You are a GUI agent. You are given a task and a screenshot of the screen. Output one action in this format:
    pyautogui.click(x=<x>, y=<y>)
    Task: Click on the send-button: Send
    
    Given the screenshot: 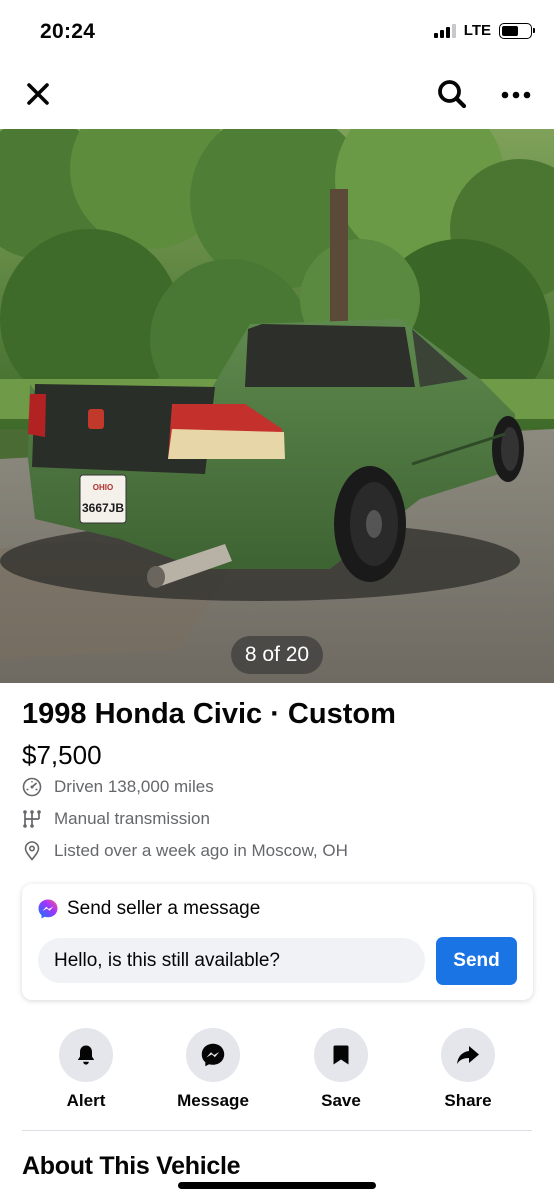 What is the action you would take?
    pyautogui.click(x=476, y=961)
    